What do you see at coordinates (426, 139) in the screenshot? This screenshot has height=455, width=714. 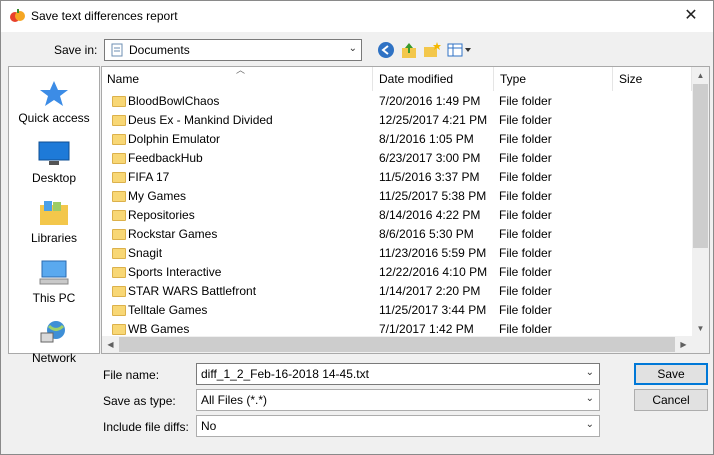 I see `file-date: 8/1/2016 1:05 PM` at bounding box center [426, 139].